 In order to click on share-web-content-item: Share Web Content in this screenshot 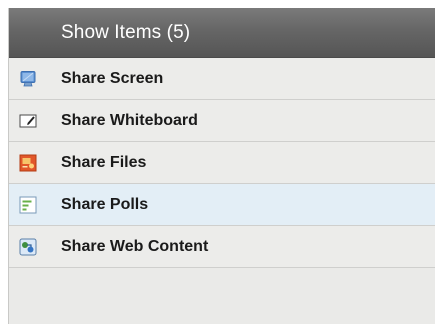, I will do `click(222, 247)`.